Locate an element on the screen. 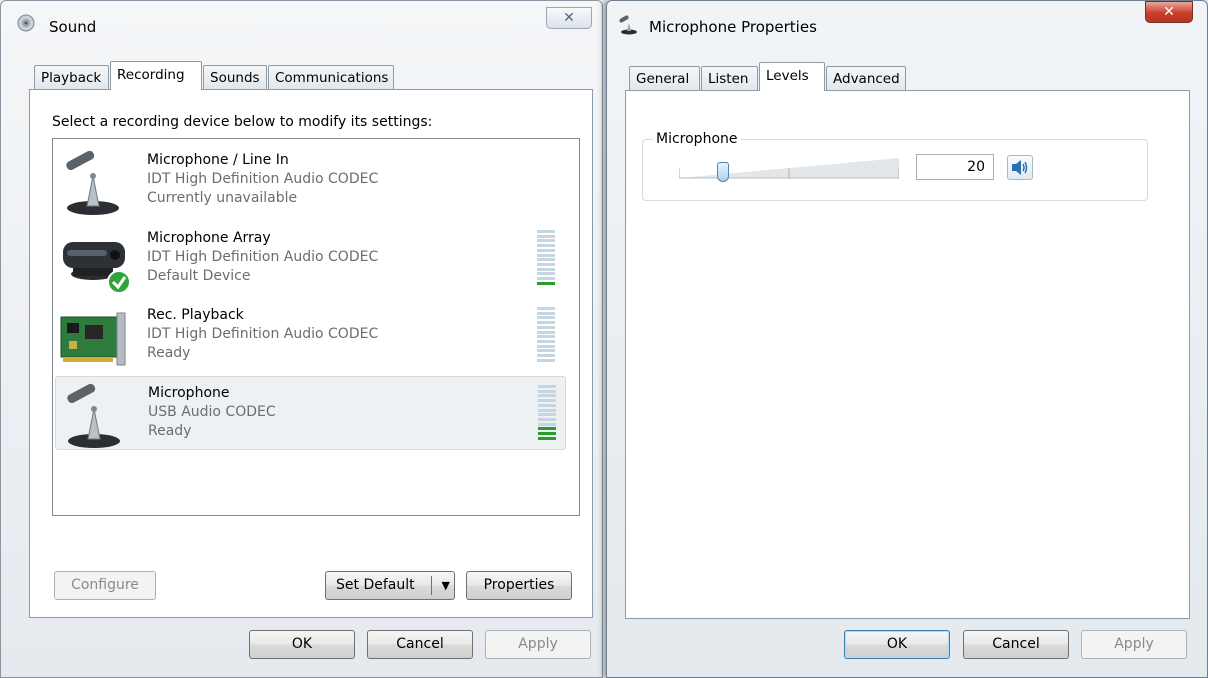 The height and width of the screenshot is (678, 1208). tab-label: Listen is located at coordinates (728, 79).